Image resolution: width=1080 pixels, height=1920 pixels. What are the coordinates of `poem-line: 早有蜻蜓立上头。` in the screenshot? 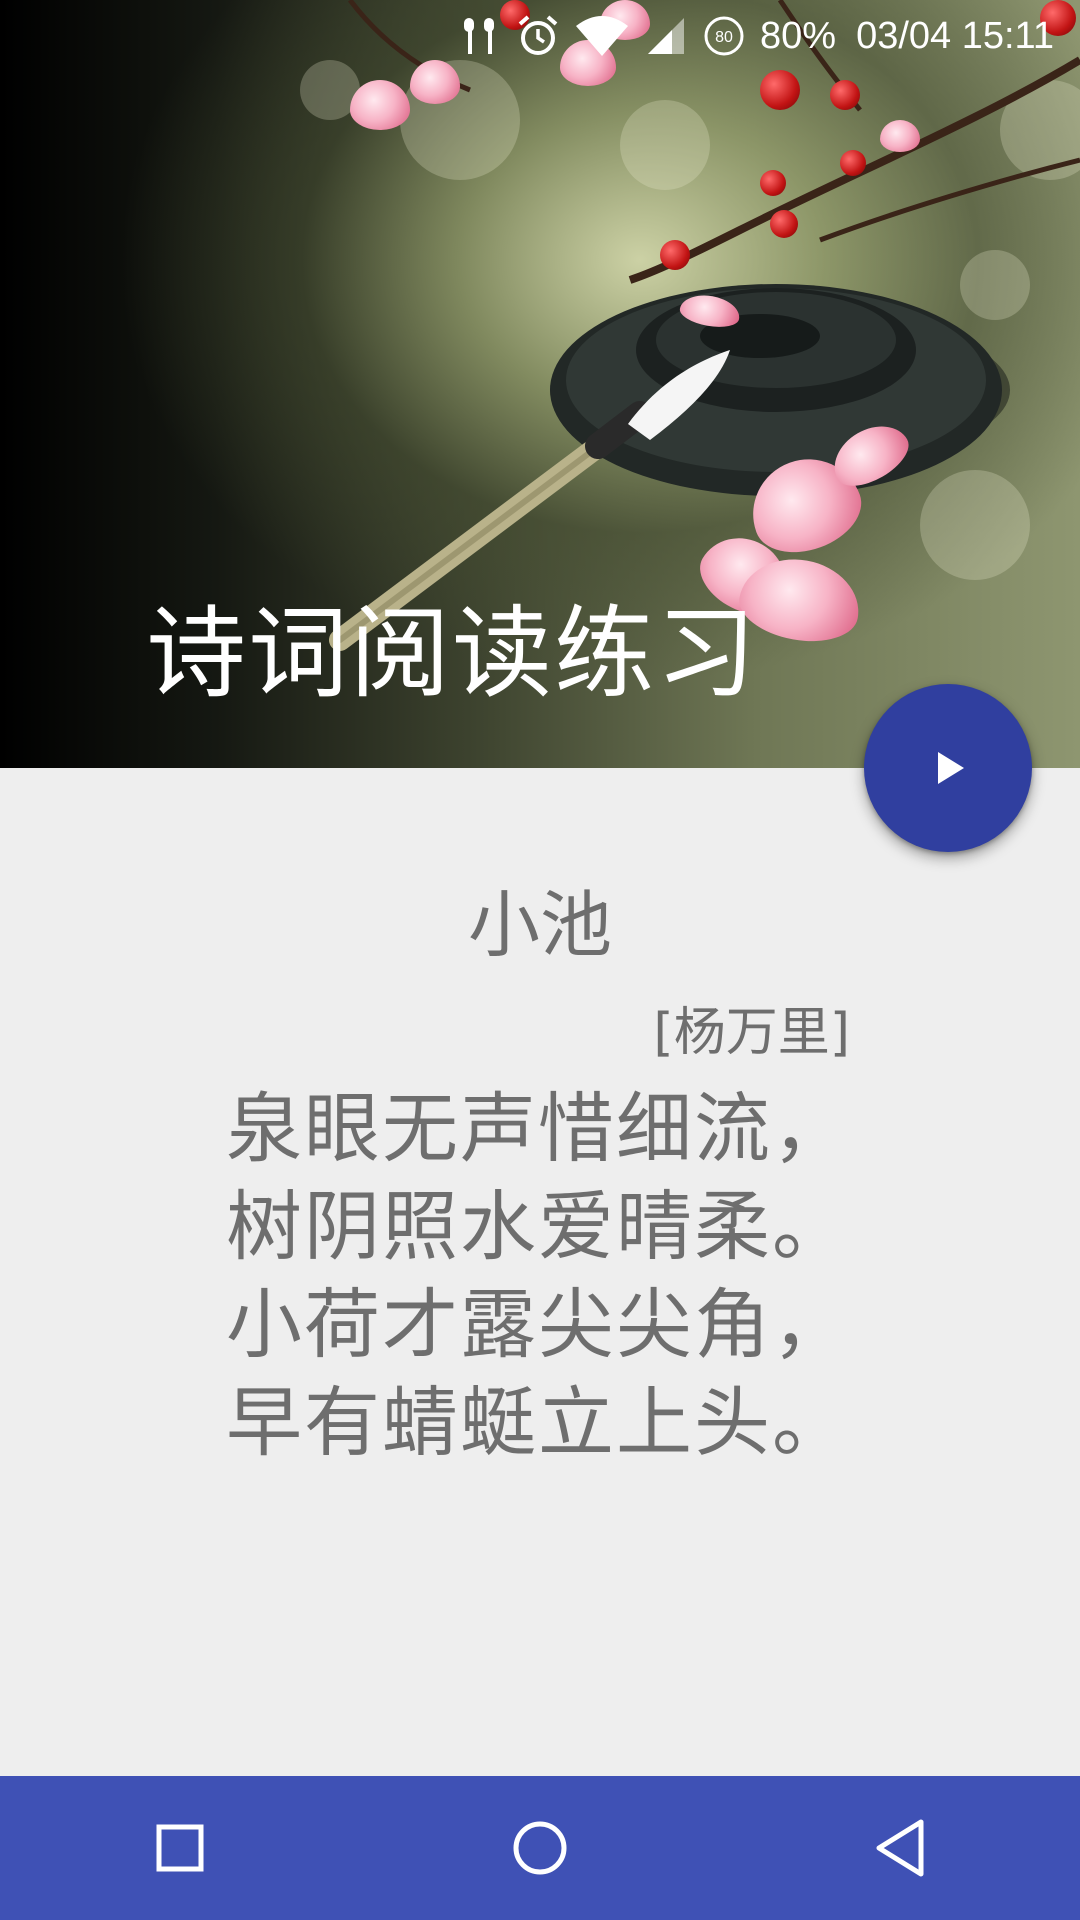 It's located at (538, 1422).